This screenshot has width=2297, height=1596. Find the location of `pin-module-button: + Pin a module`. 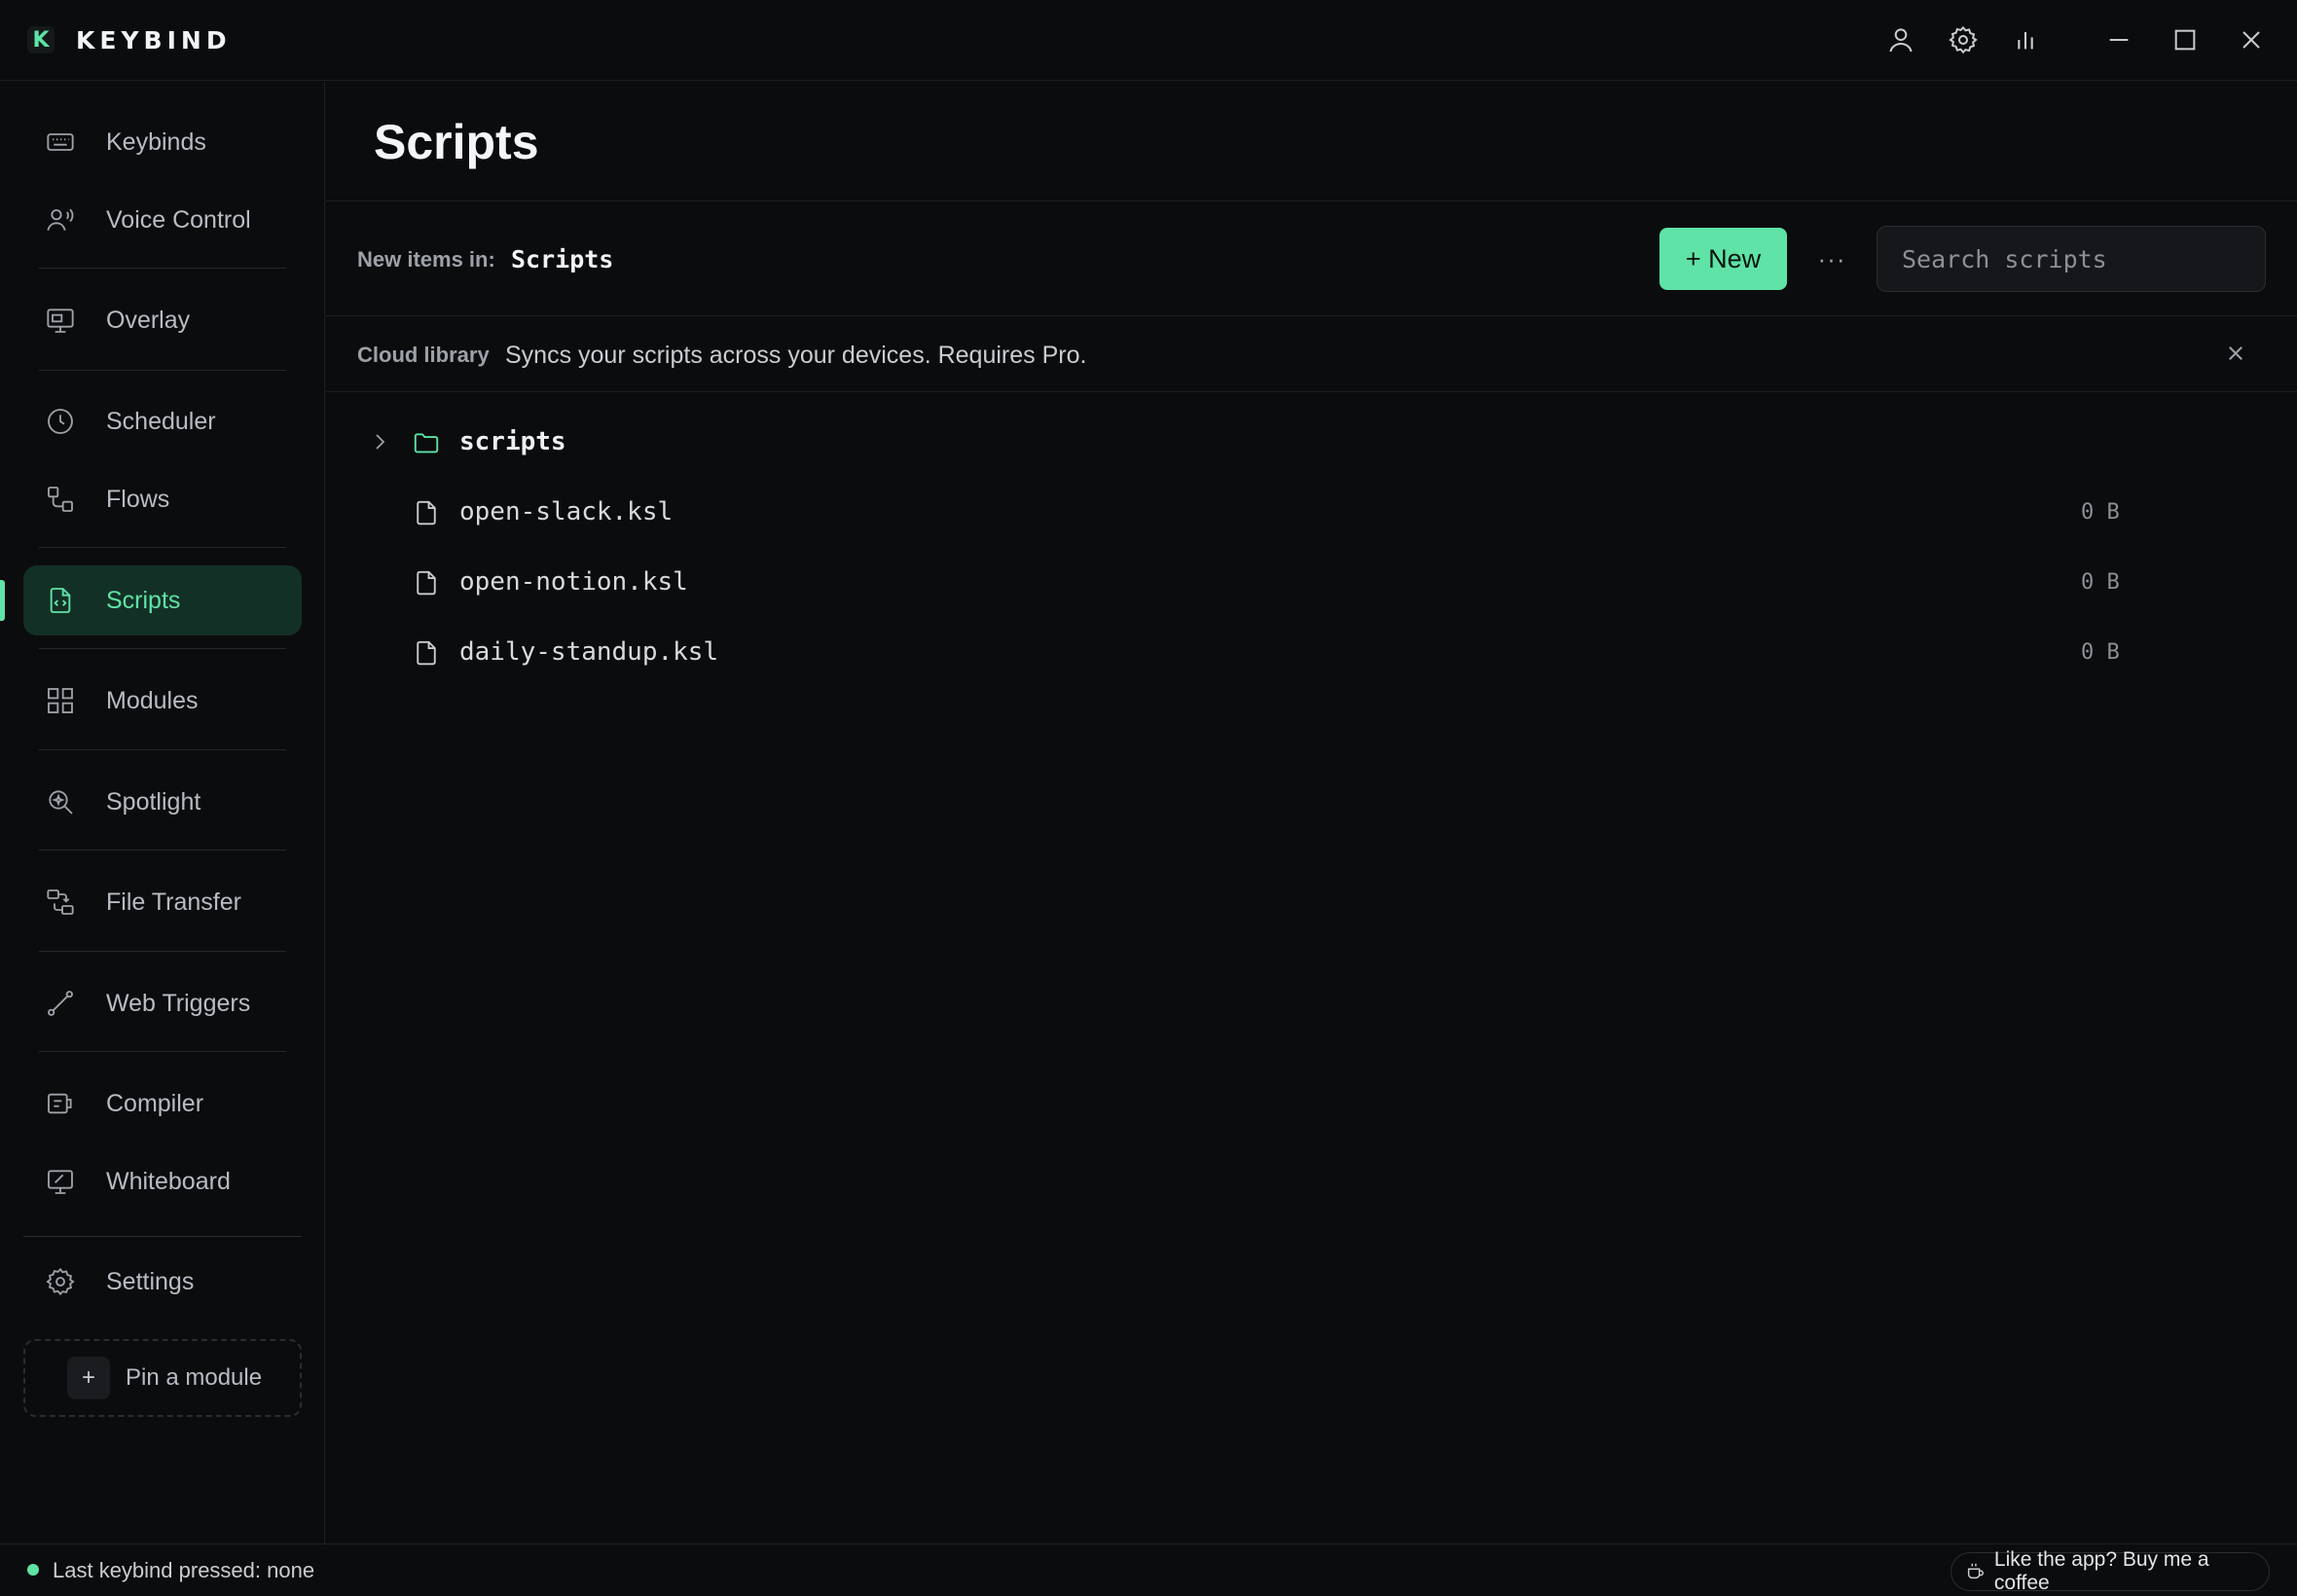

pin-module-button: + Pin a module is located at coordinates (162, 1378).